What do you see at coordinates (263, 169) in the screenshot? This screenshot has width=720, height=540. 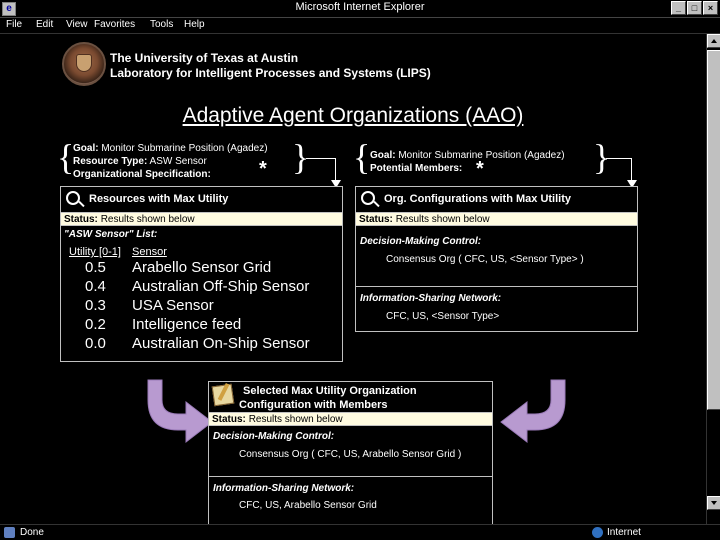 I see `left-star: *` at bounding box center [263, 169].